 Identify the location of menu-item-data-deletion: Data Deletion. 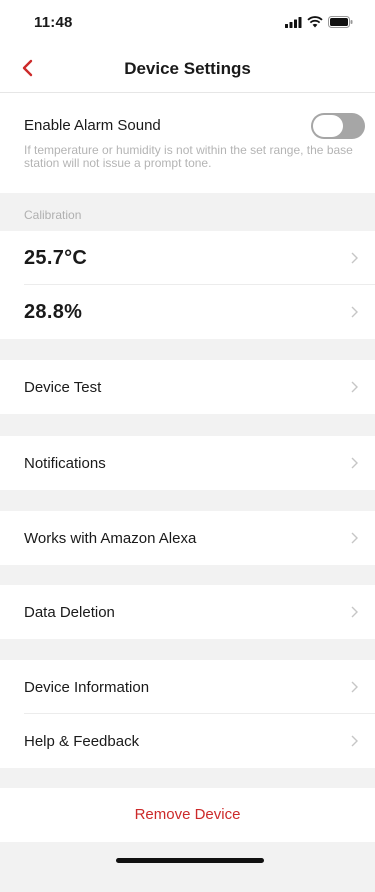
(187, 612).